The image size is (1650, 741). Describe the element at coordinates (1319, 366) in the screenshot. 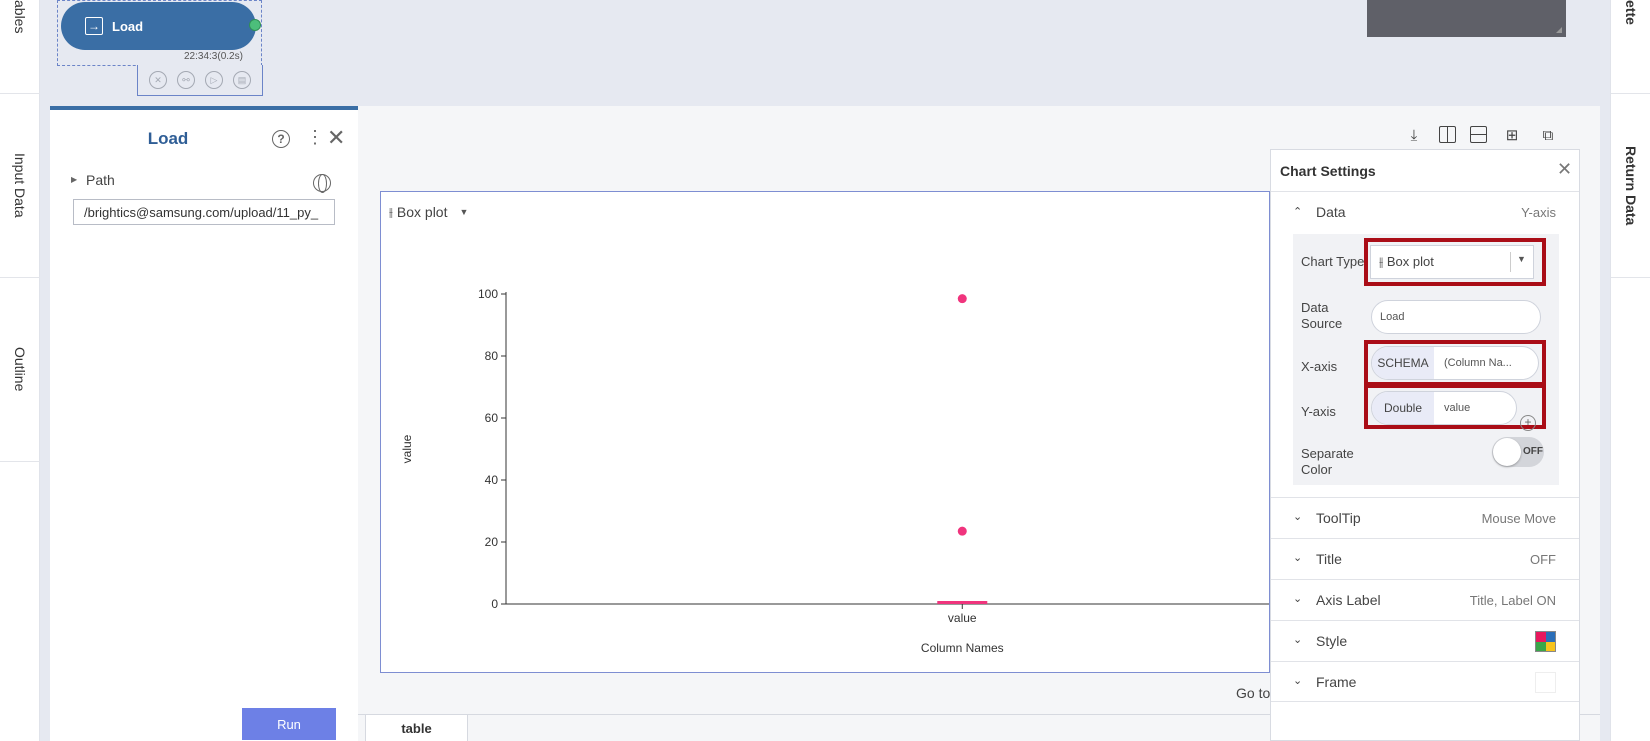

I see `x-axis-label: X-axis` at that location.